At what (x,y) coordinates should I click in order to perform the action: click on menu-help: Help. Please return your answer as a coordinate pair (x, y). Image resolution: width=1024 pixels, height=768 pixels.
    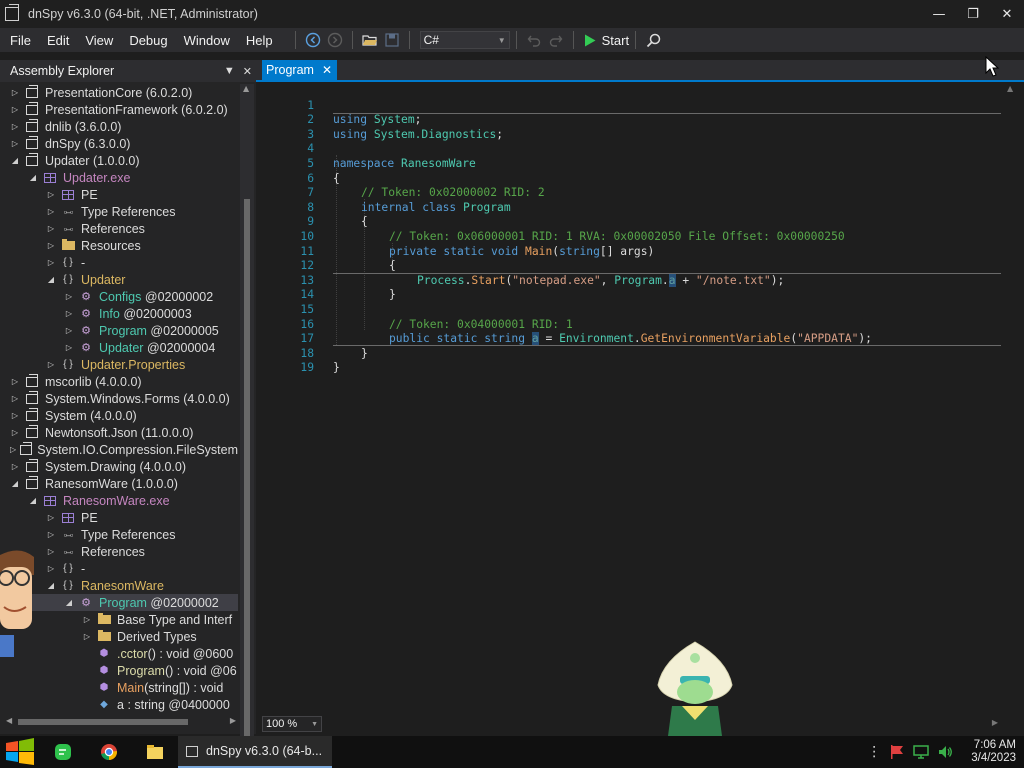
    Looking at the image, I should click on (259, 40).